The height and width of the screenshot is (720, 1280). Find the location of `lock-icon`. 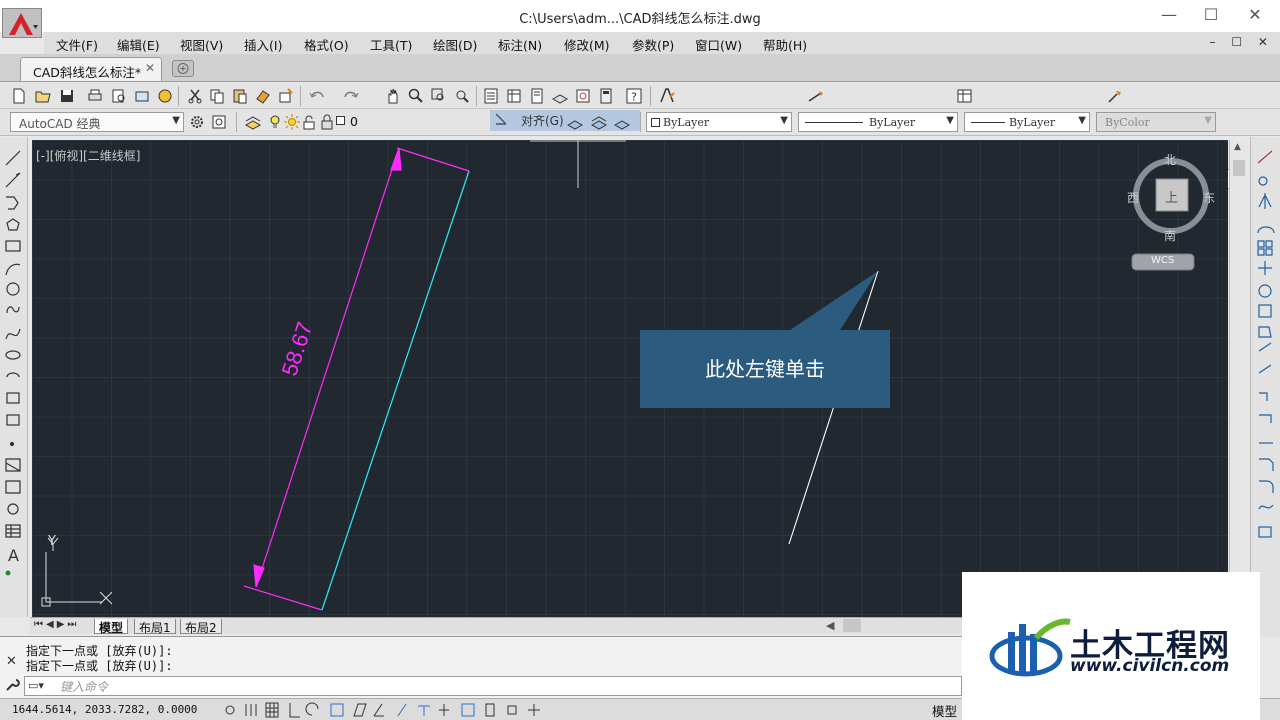

lock-icon is located at coordinates (327, 122).